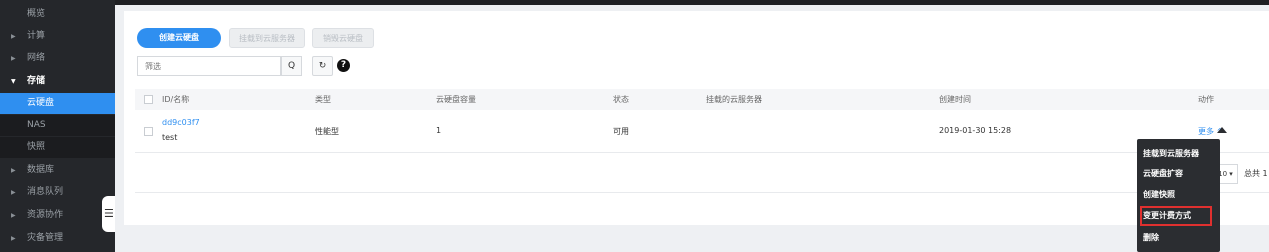  Describe the element at coordinates (181, 122) in the screenshot. I see `disk-id-link: dd9c03f7` at that location.